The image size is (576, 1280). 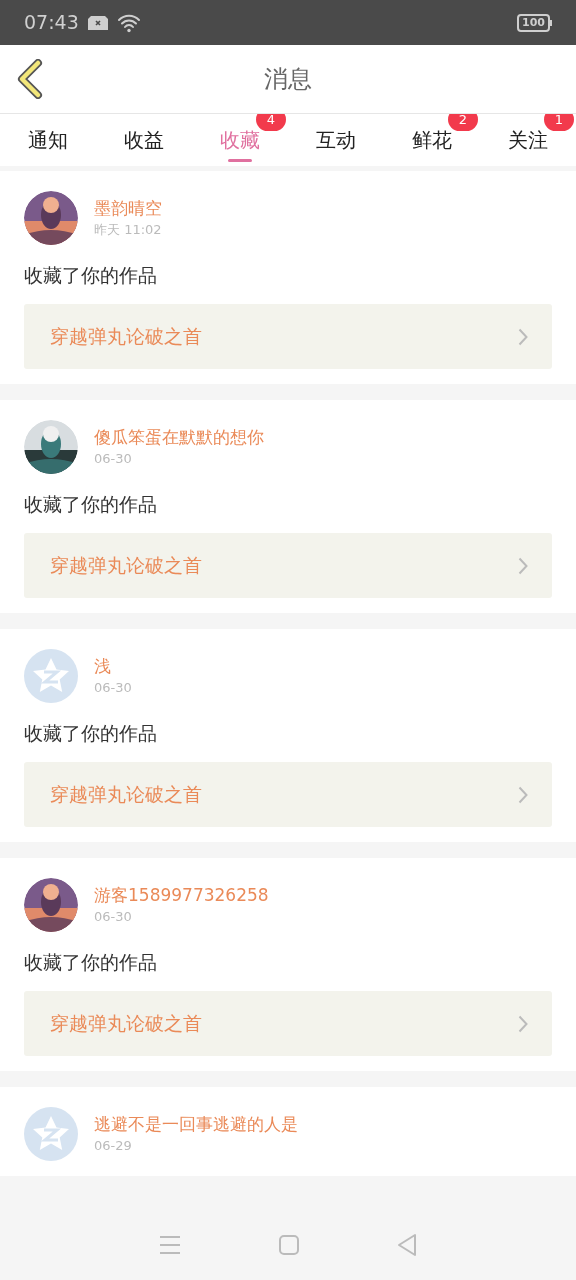 What do you see at coordinates (113, 1146) in the screenshot?
I see `message-time: 06-29` at bounding box center [113, 1146].